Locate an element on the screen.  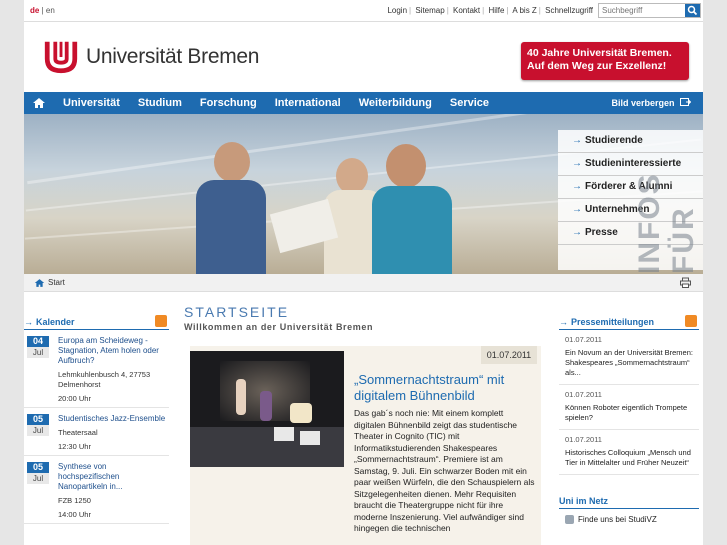
event-date: 04 Jul is located at coordinates (38, 347).